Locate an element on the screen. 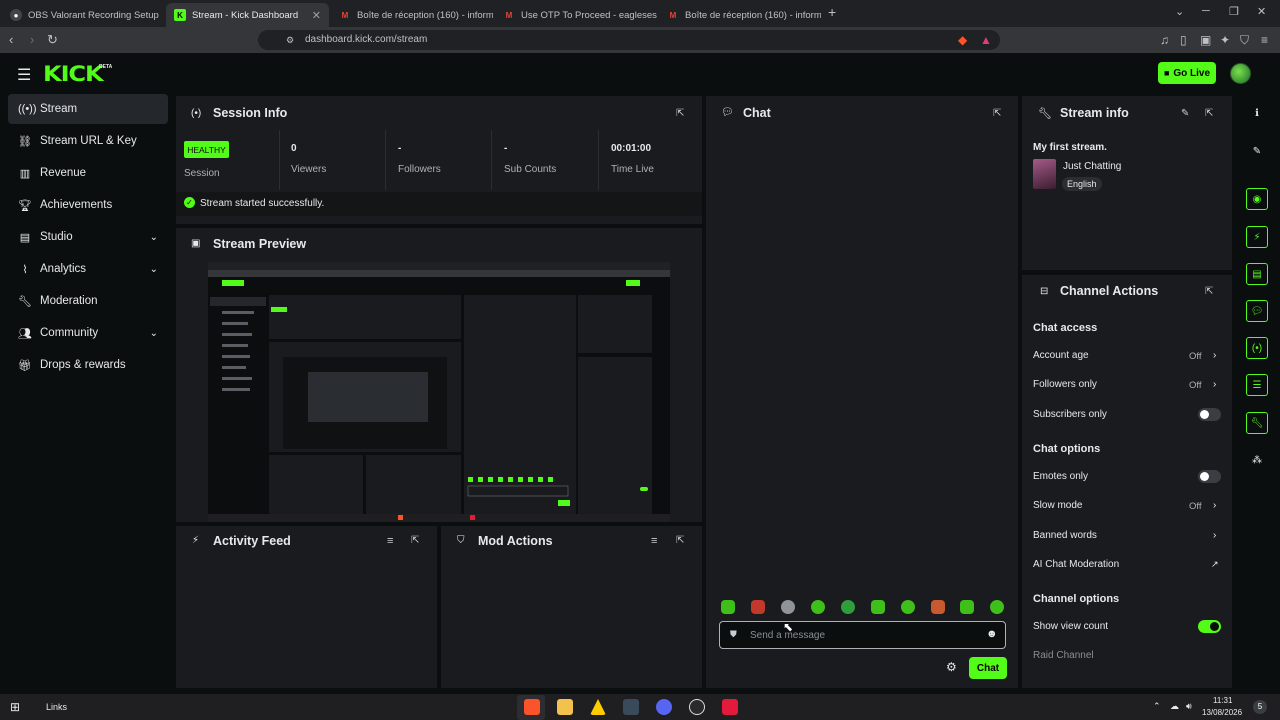 This screenshot has height=720, width=1280. brave-rewards-icon: ▲ is located at coordinates (986, 40).